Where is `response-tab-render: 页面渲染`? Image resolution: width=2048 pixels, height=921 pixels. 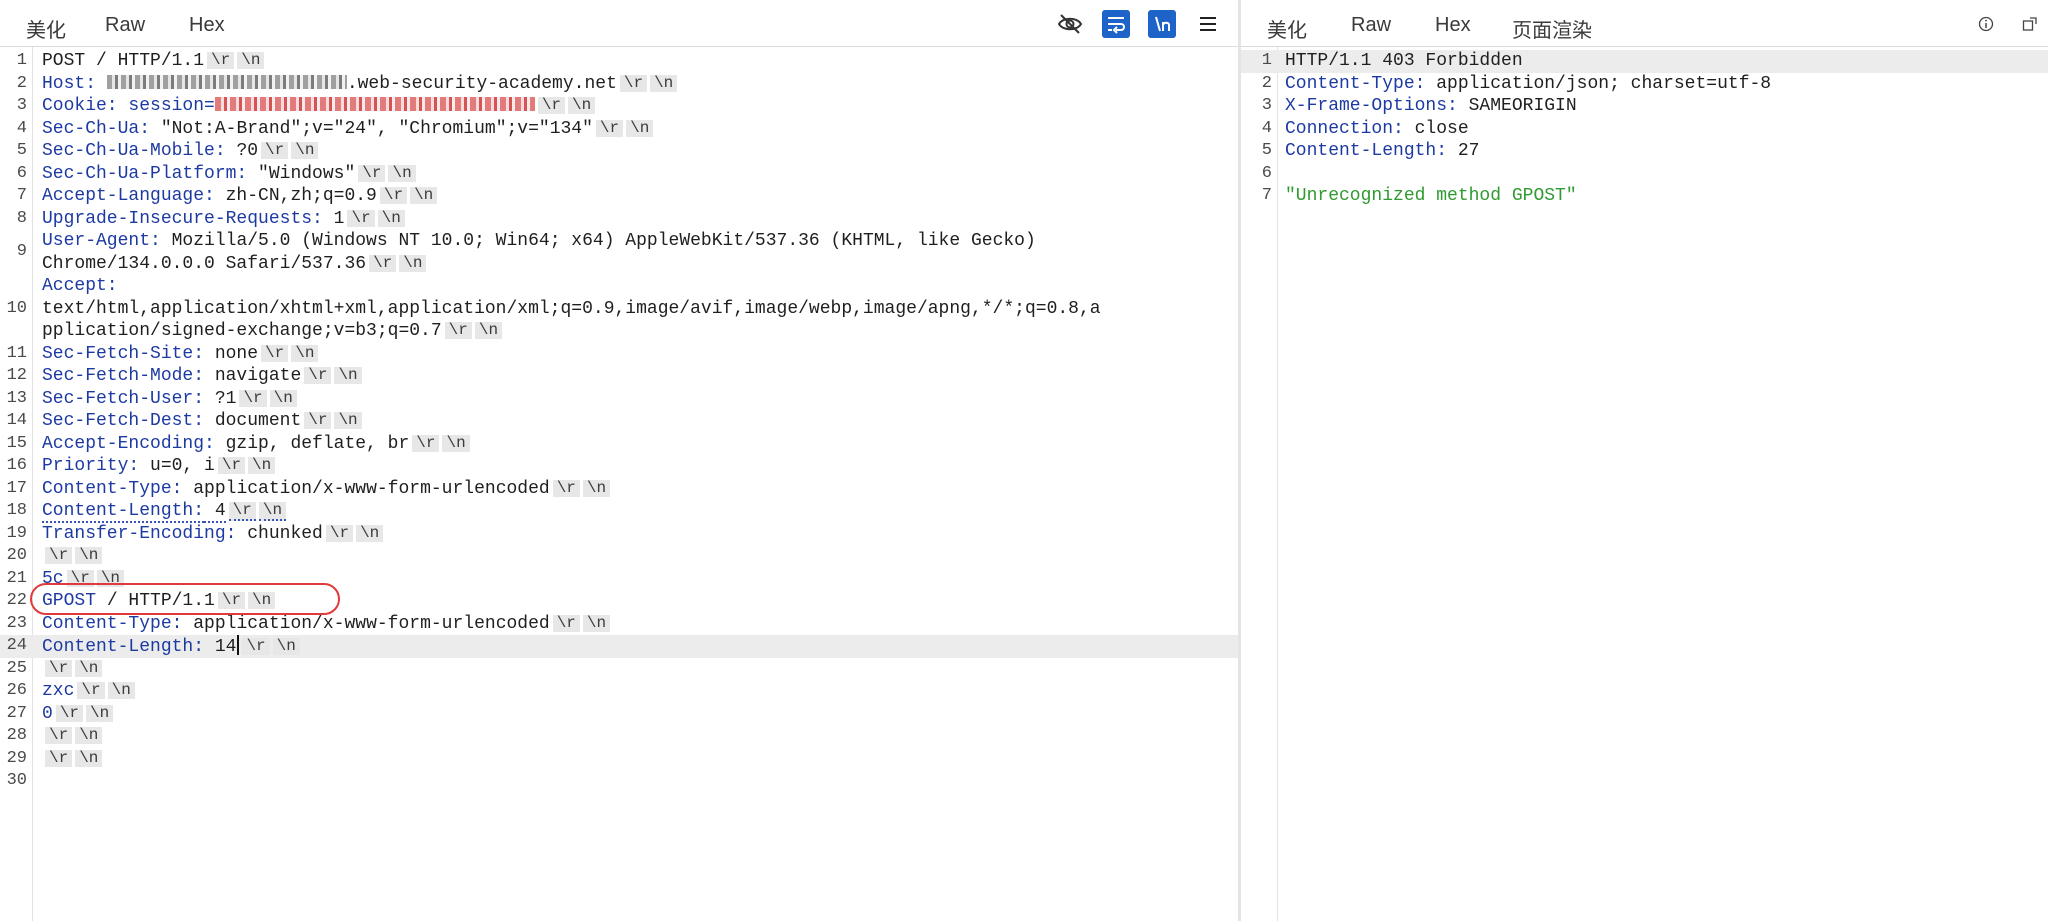 response-tab-render: 页面渲染 is located at coordinates (1552, 30).